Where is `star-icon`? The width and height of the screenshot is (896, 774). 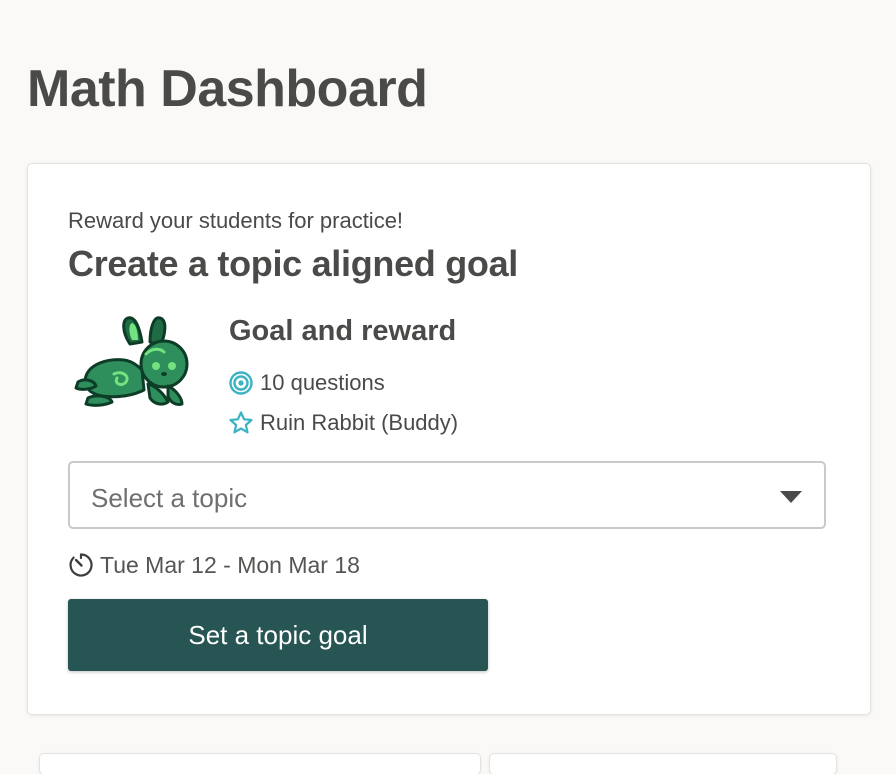
star-icon is located at coordinates (241, 423).